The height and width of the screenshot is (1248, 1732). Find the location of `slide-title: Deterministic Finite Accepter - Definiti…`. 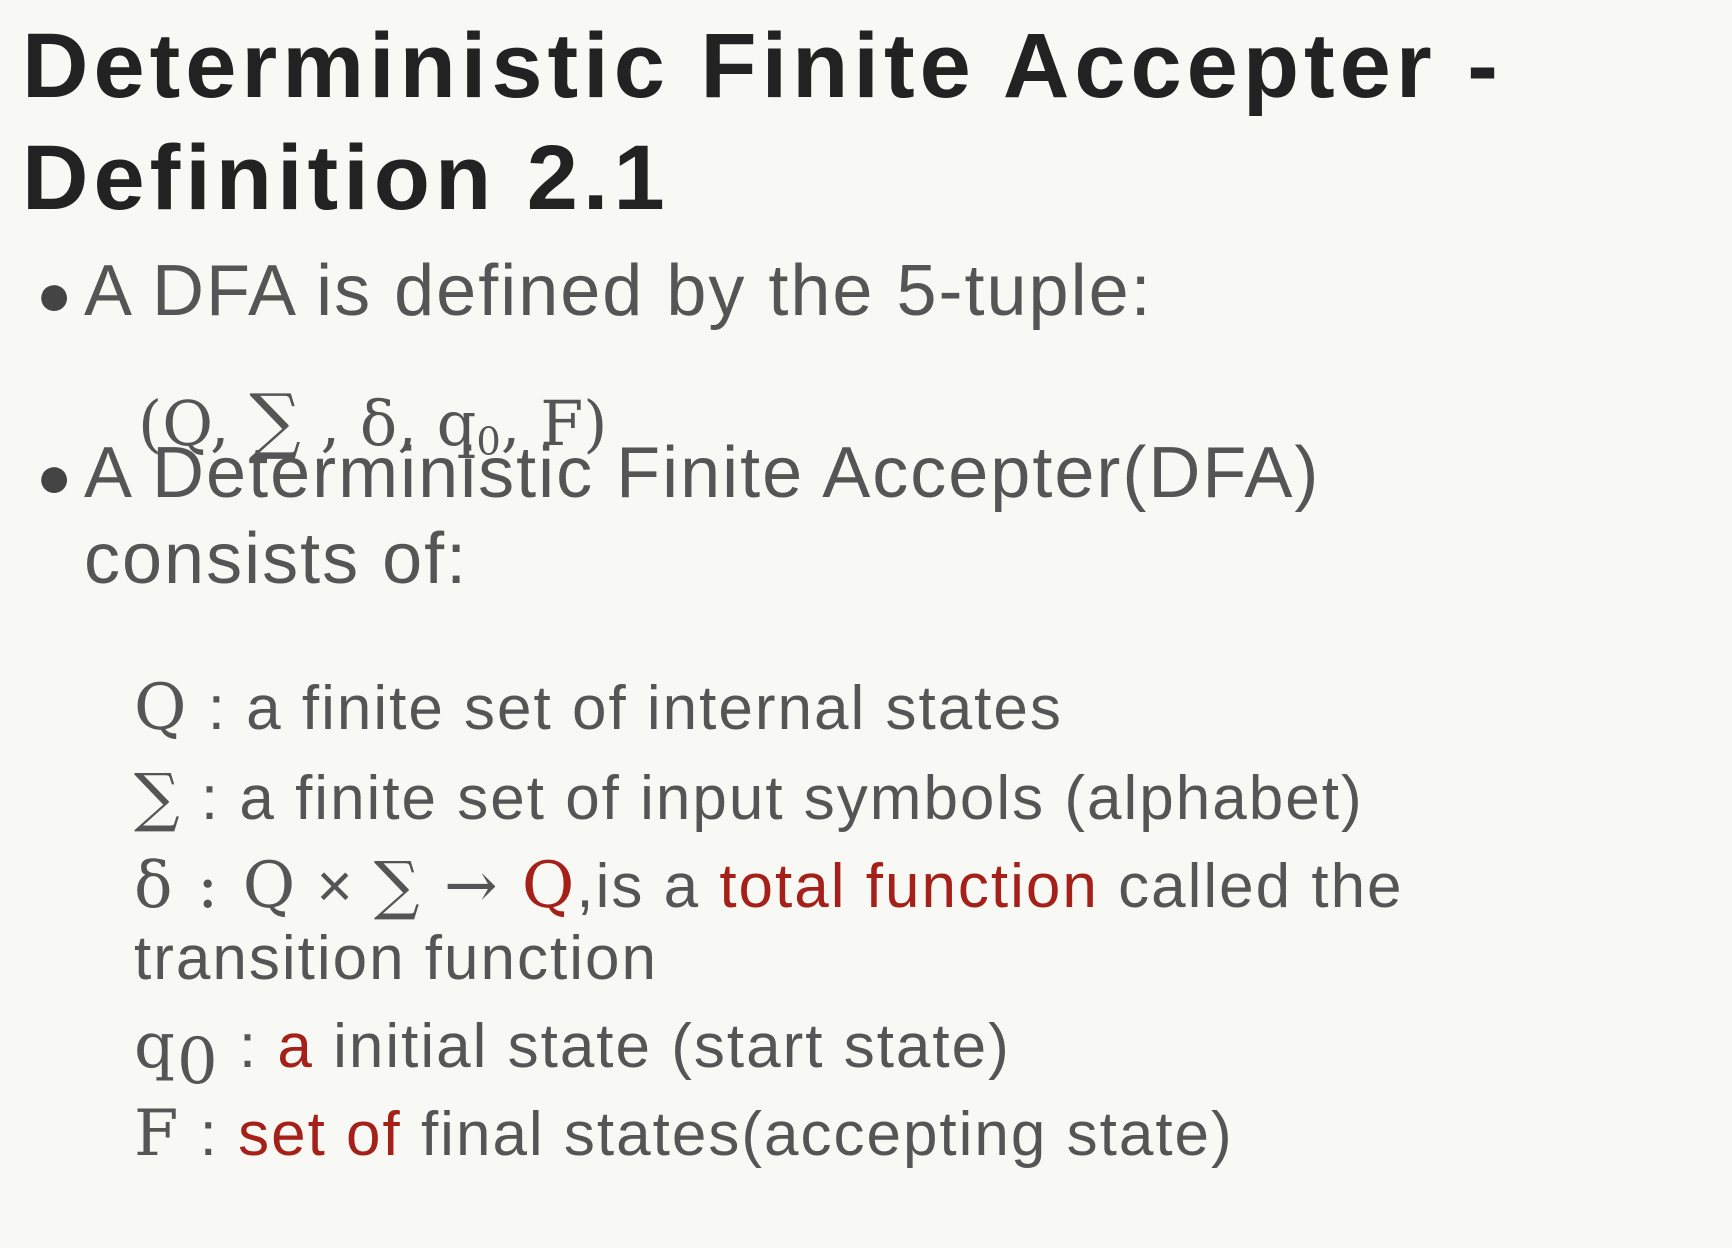

slide-title: Deterministic Finite Accepter - Definiti… is located at coordinates (762, 122).